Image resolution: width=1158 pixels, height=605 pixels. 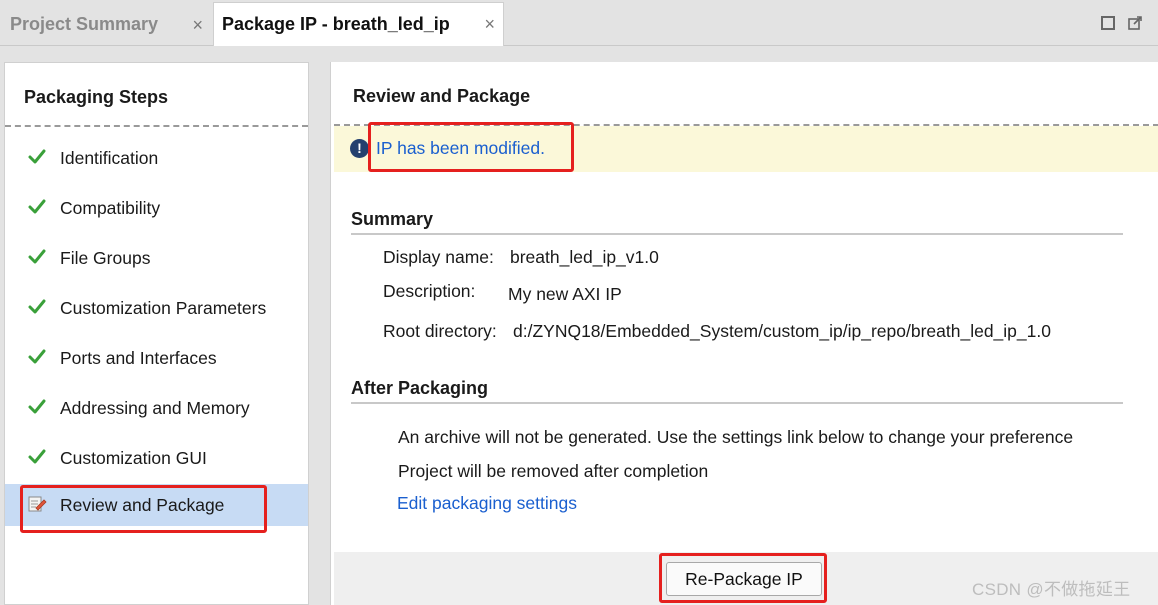 I want to click on watermark: CSDN @不做拖延王, so click(x=1051, y=589).